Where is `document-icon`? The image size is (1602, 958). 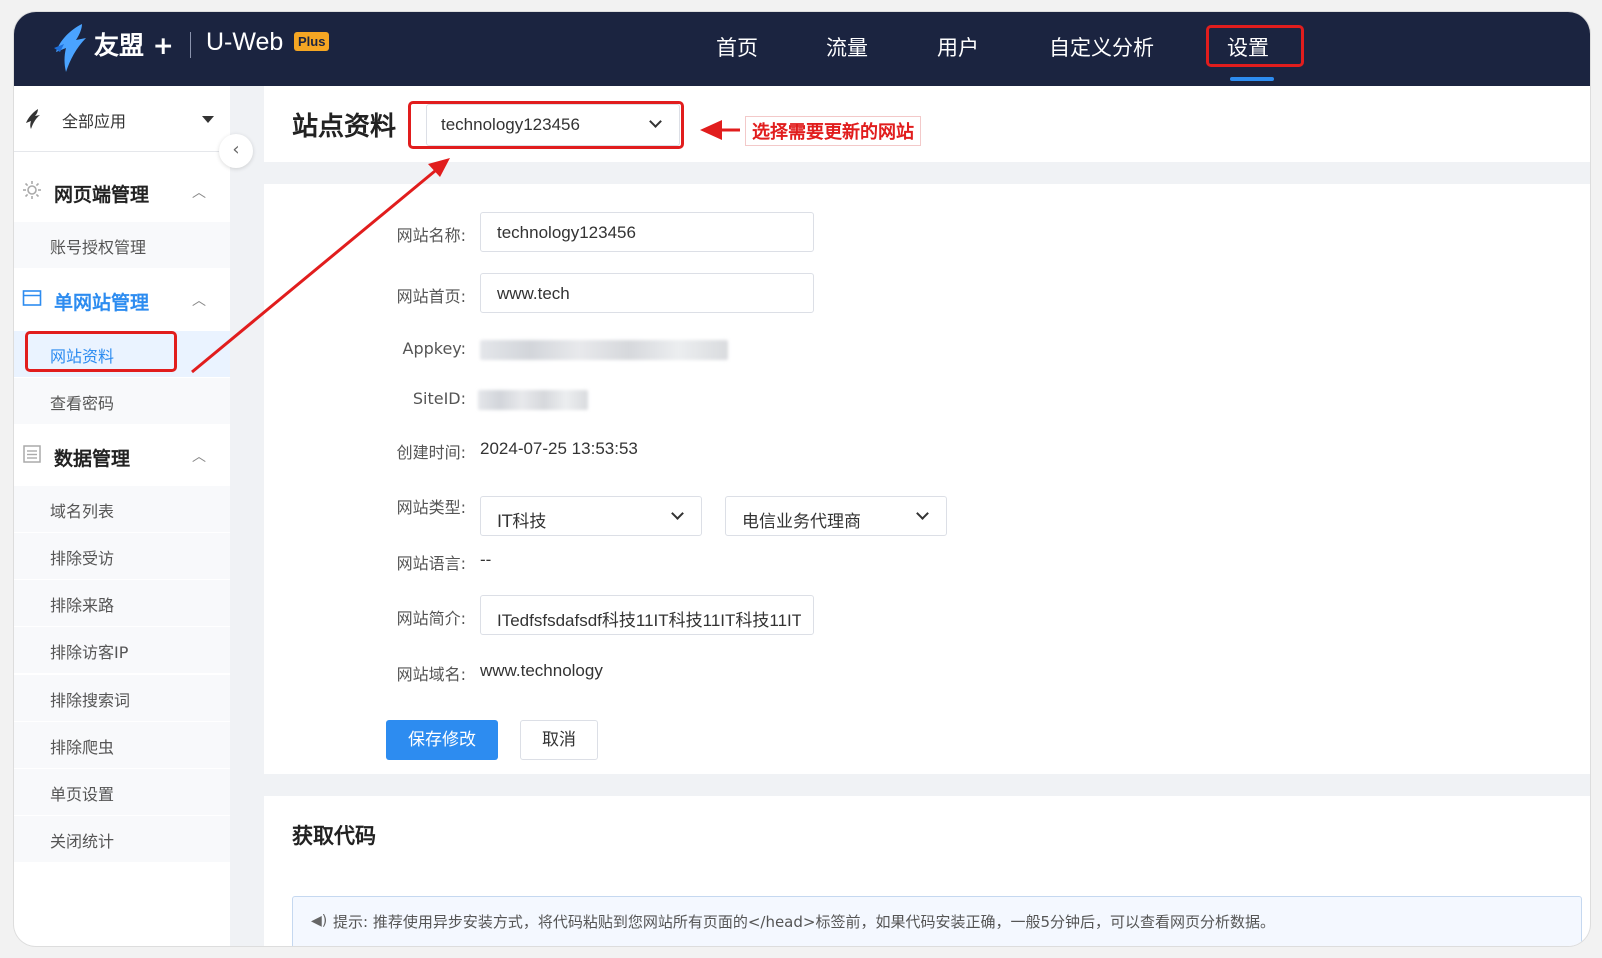
document-icon is located at coordinates (32, 454).